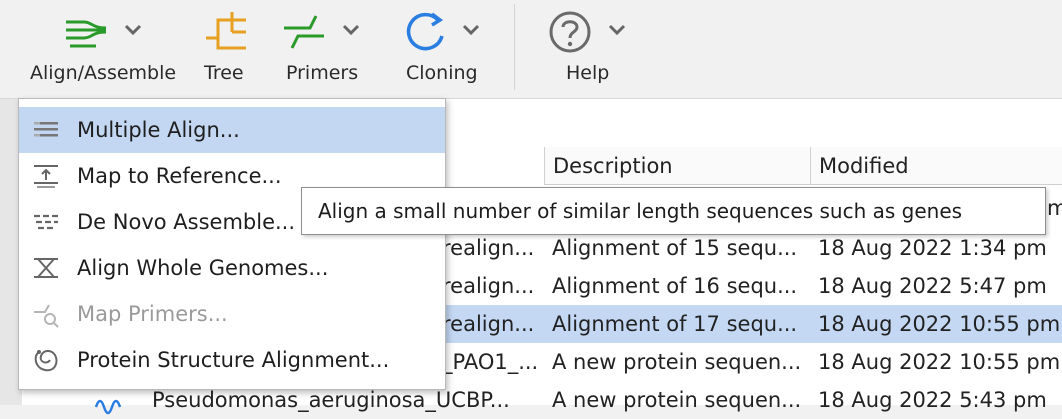 The width and height of the screenshot is (1062, 419). What do you see at coordinates (425, 31) in the screenshot?
I see `cloning-icon` at bounding box center [425, 31].